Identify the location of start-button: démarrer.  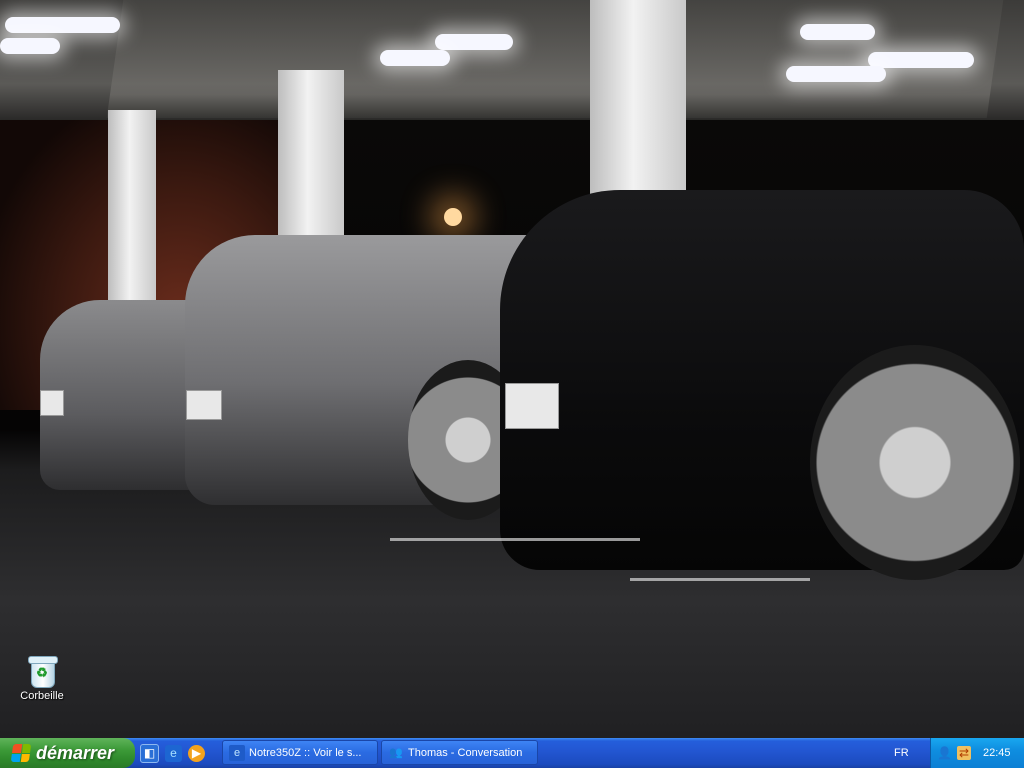
(67, 753).